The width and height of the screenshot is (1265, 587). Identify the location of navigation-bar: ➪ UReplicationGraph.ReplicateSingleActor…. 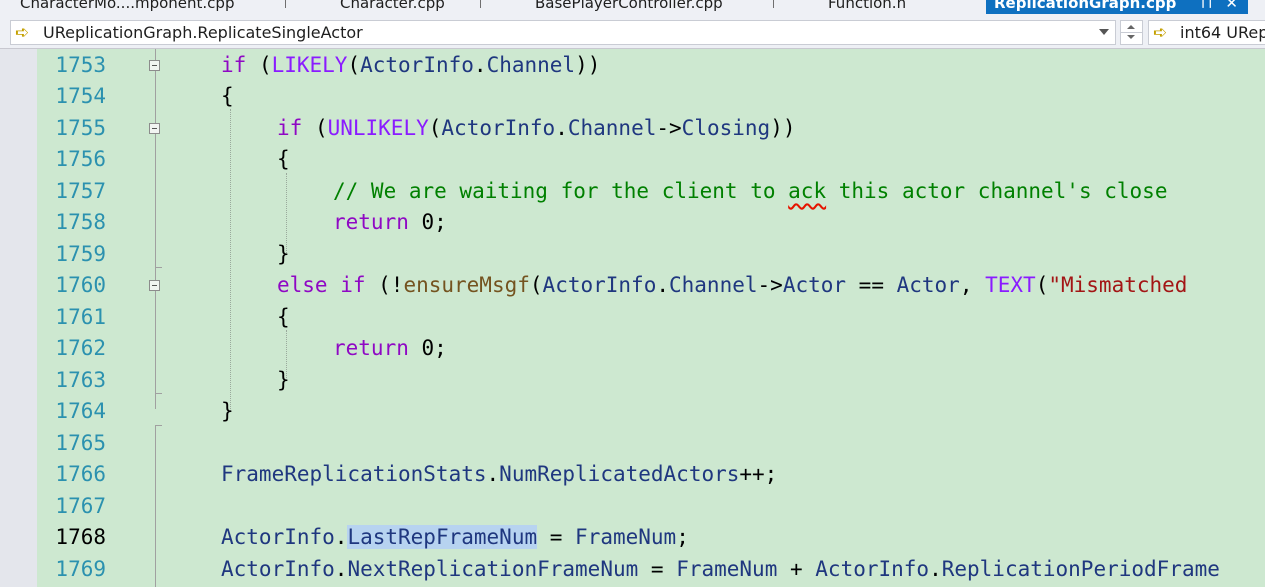
(632, 31).